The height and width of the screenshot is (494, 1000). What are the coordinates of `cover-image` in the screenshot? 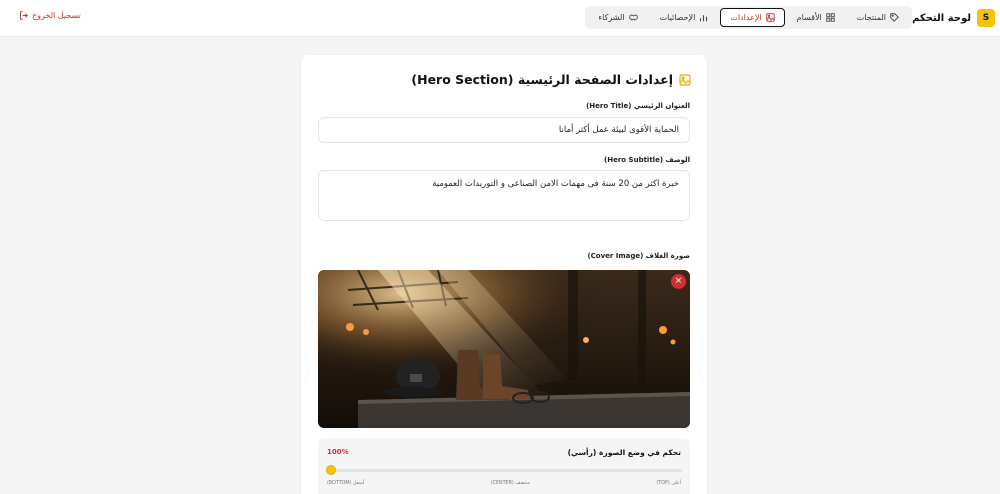 It's located at (504, 349).